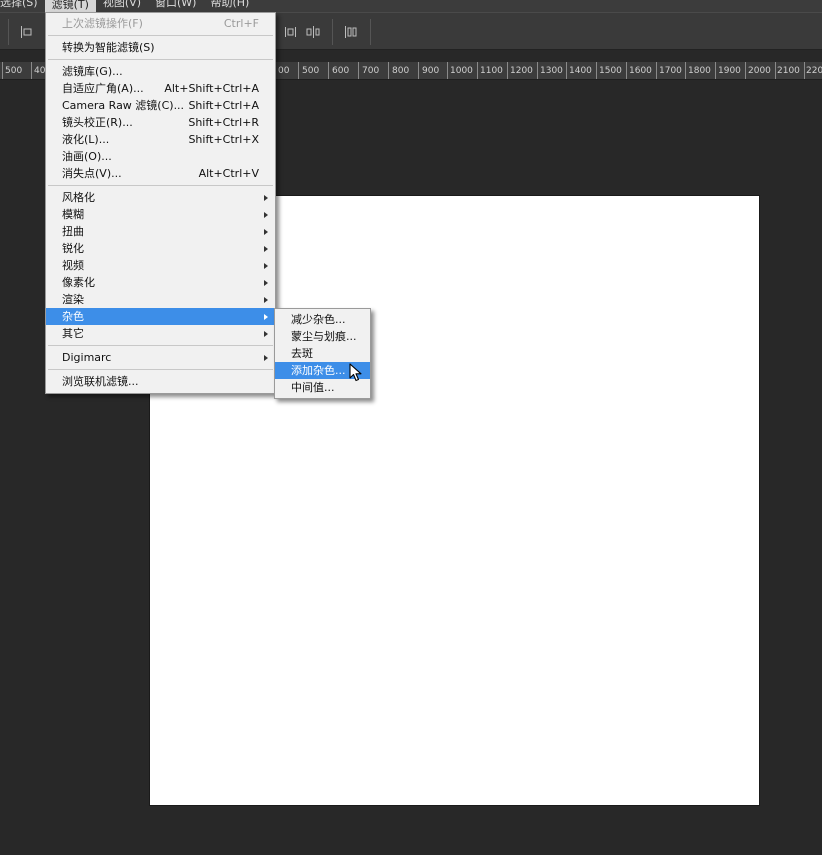 The image size is (822, 855). What do you see at coordinates (160, 282) in the screenshot?
I see `menu-item-pixelate: 像素化` at bounding box center [160, 282].